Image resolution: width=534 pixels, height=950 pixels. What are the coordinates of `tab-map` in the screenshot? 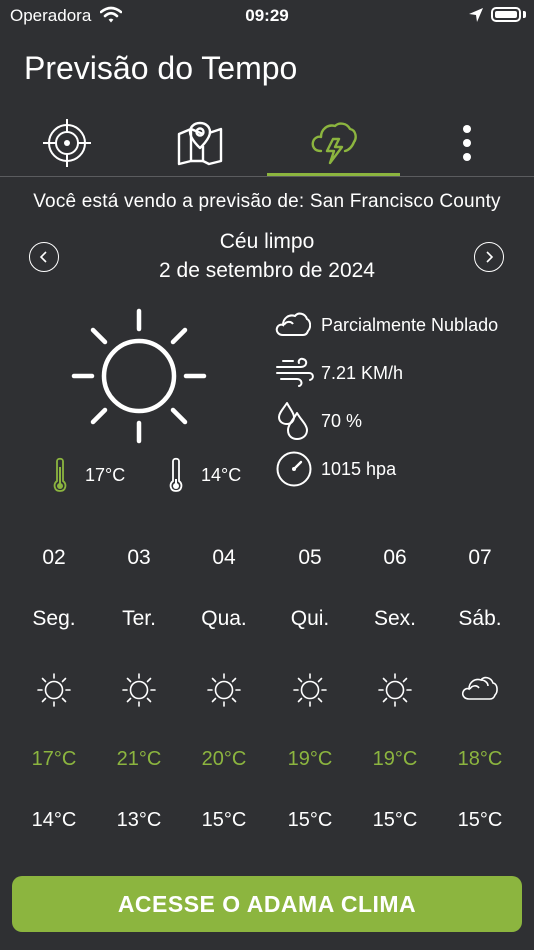 It's located at (199, 143).